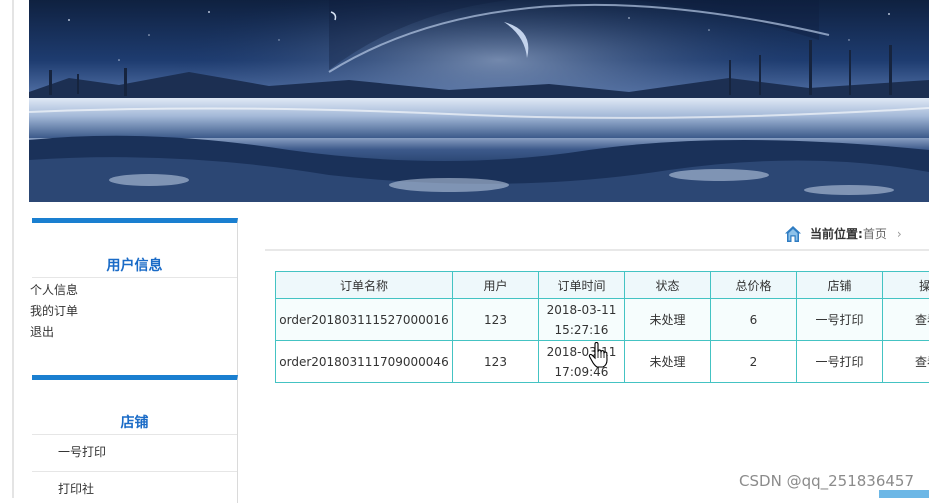 This screenshot has width=929, height=503. I want to click on user-menu: 个人信息 我的订单 退出, so click(54, 311).